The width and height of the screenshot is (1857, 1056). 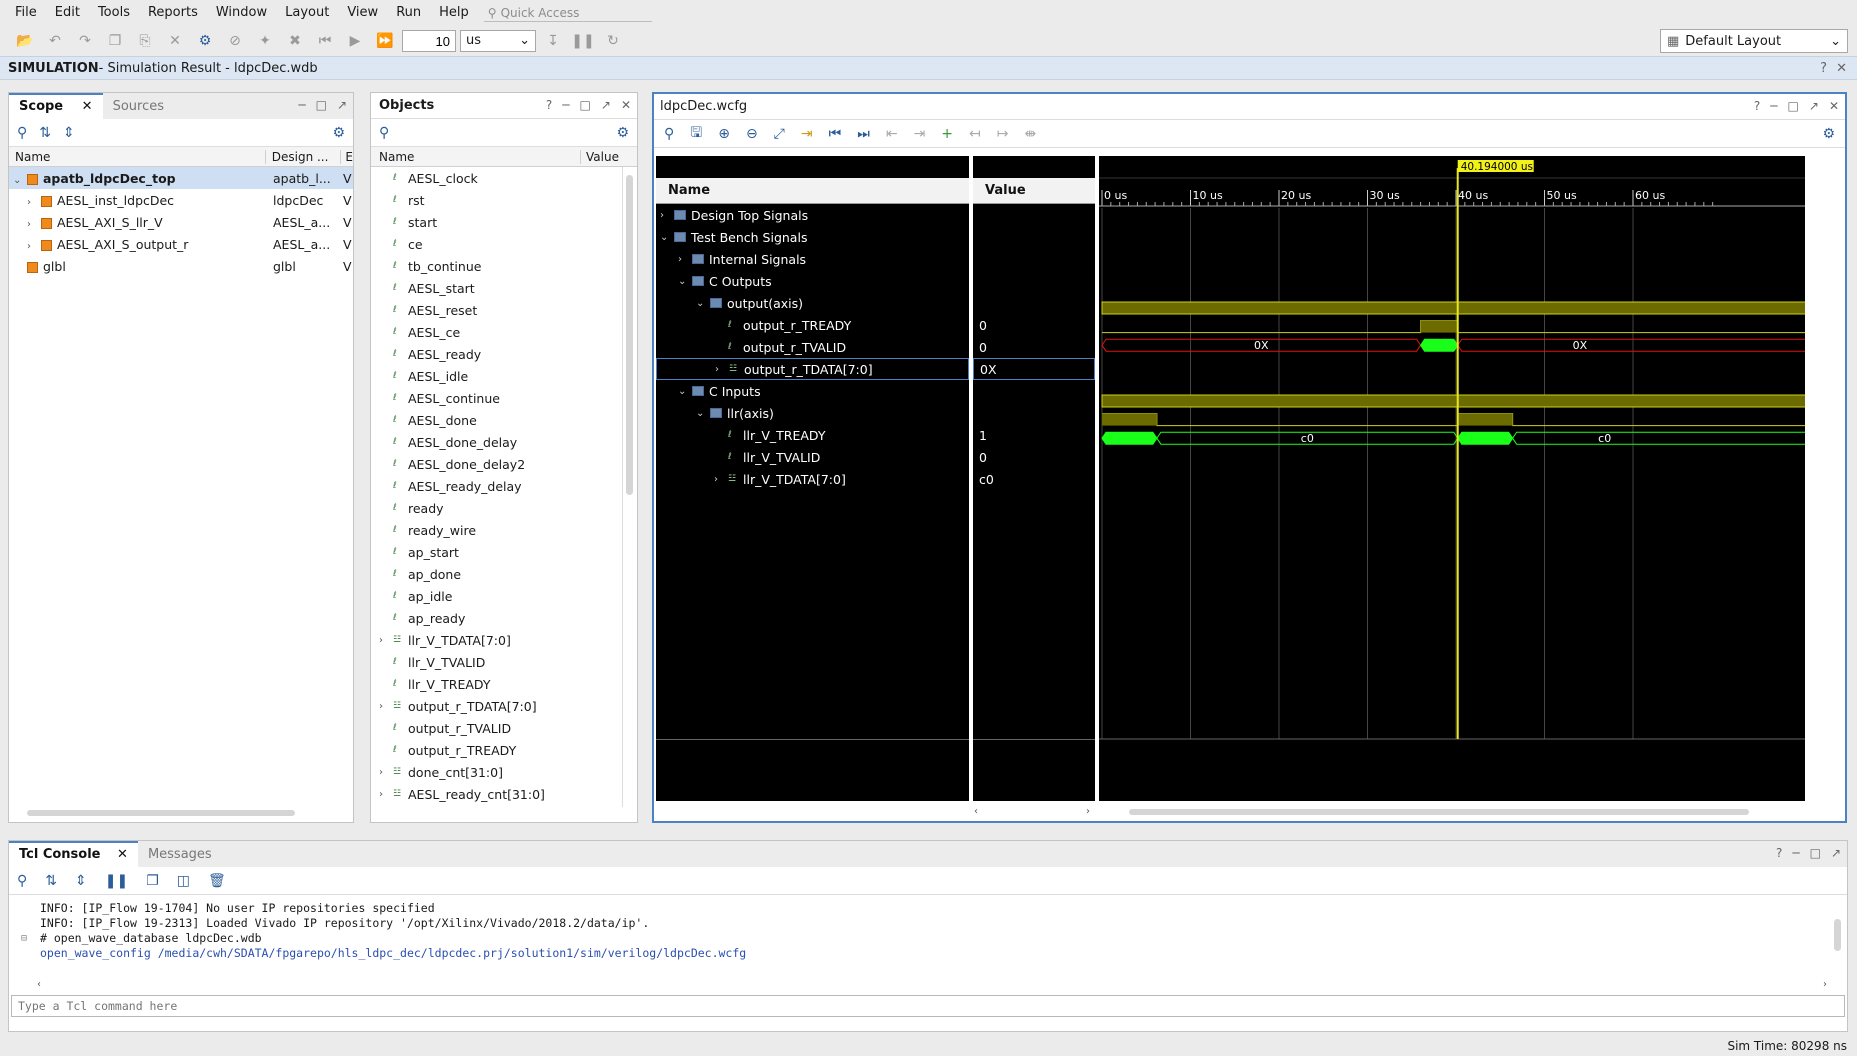 I want to click on menu-run: Run, so click(x=408, y=13).